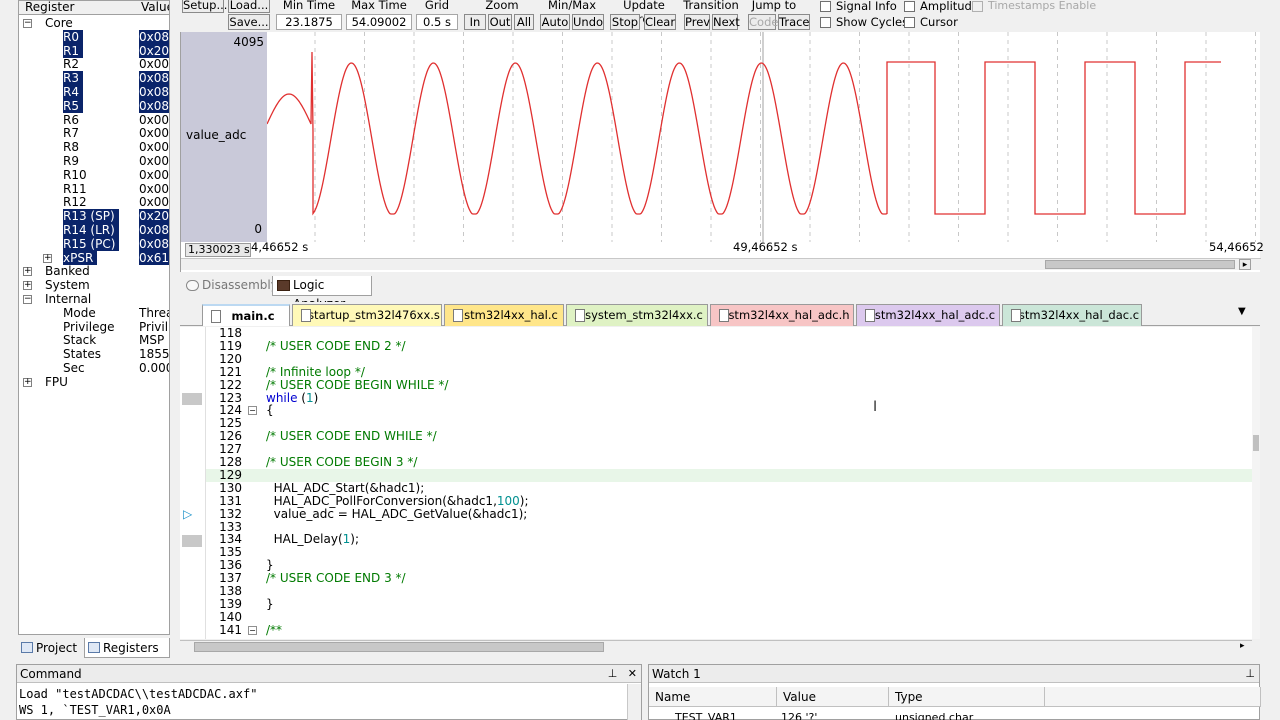 Image resolution: width=1280 pixels, height=720 pixels. I want to click on signal-name: value_adc, so click(216, 135).